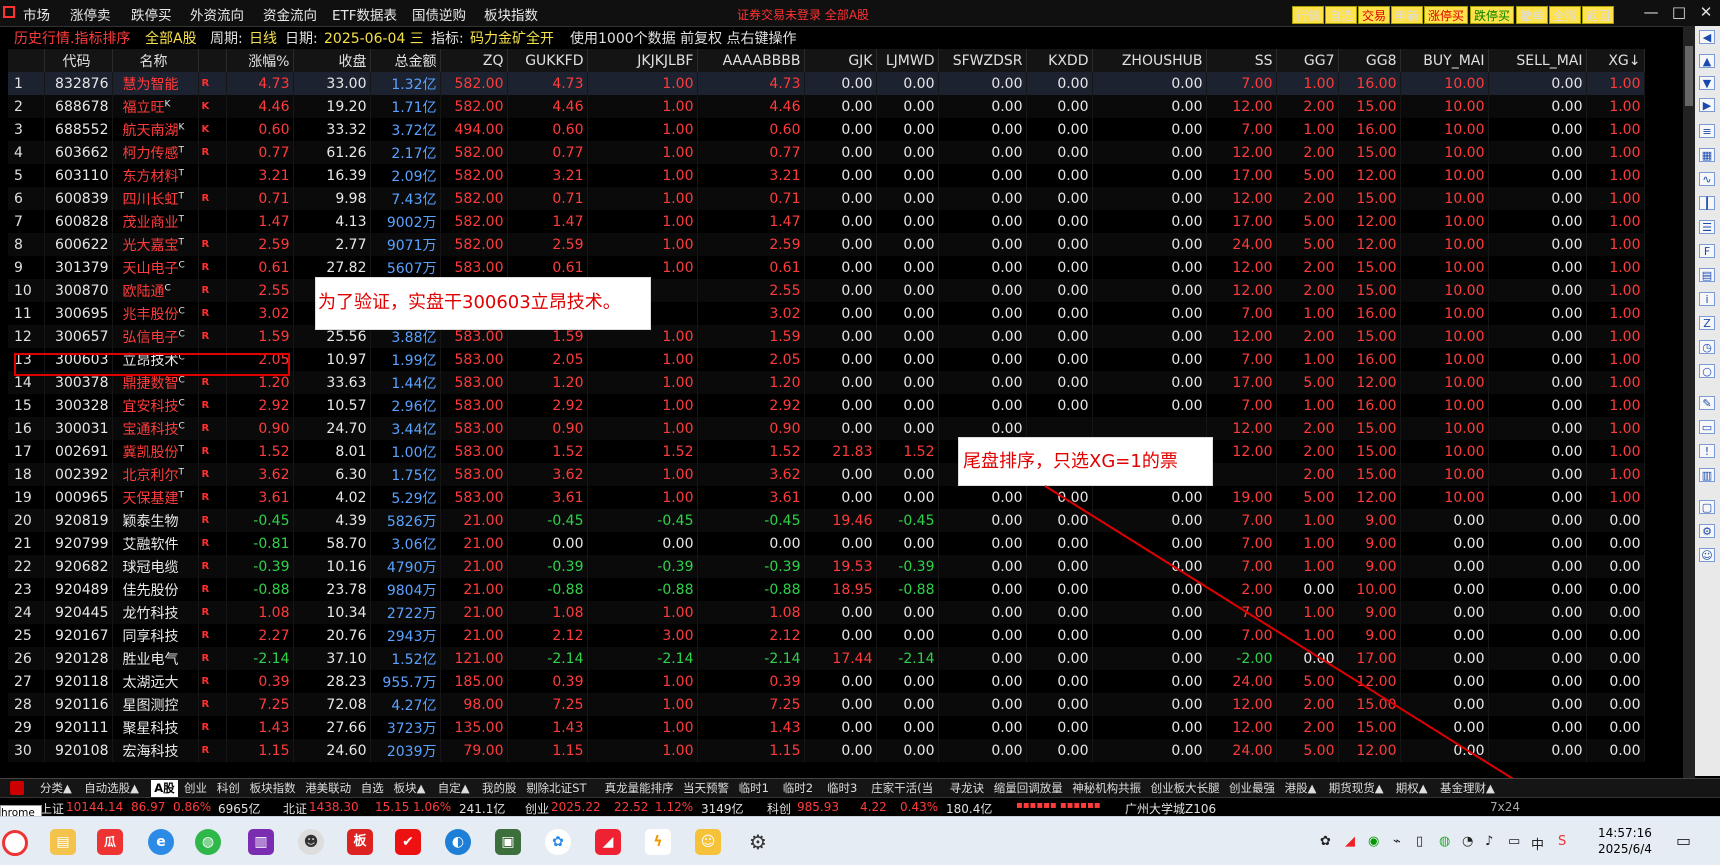 This screenshot has height=865, width=1720. I want to click on close-icon: ✕, so click(1706, 12).